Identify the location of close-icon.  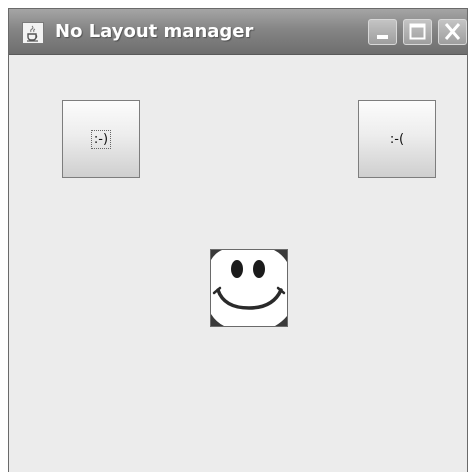
(452, 31).